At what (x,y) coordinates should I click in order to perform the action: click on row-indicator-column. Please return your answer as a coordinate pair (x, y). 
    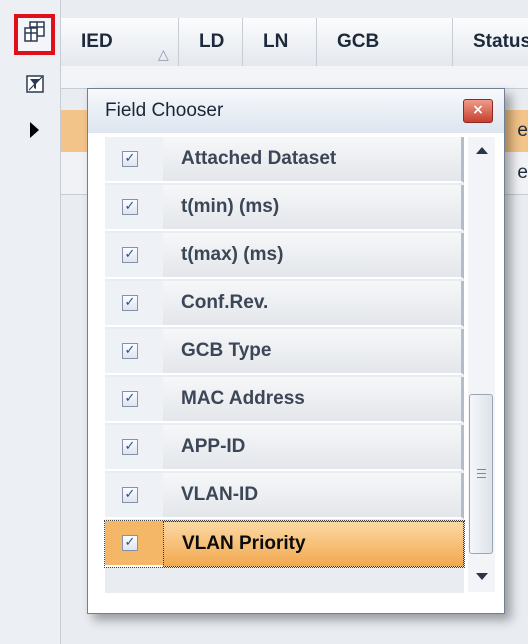
    Looking at the image, I should click on (30, 322).